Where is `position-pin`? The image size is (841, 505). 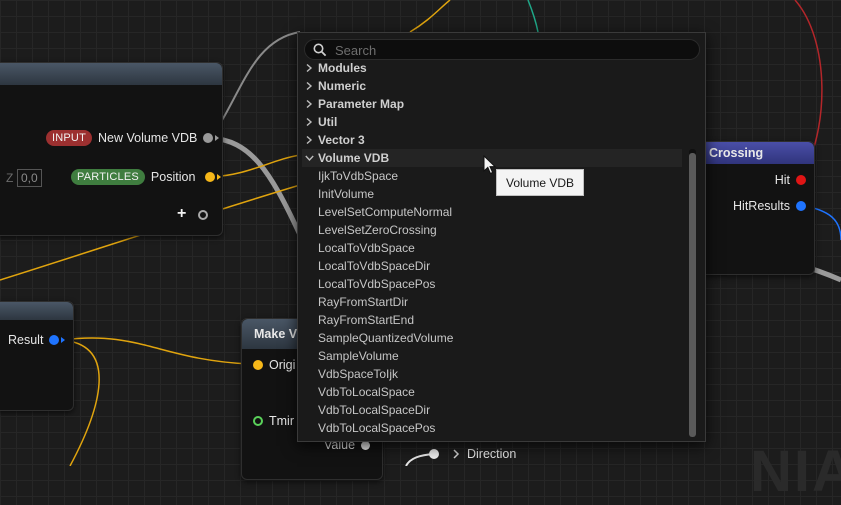 position-pin is located at coordinates (210, 177).